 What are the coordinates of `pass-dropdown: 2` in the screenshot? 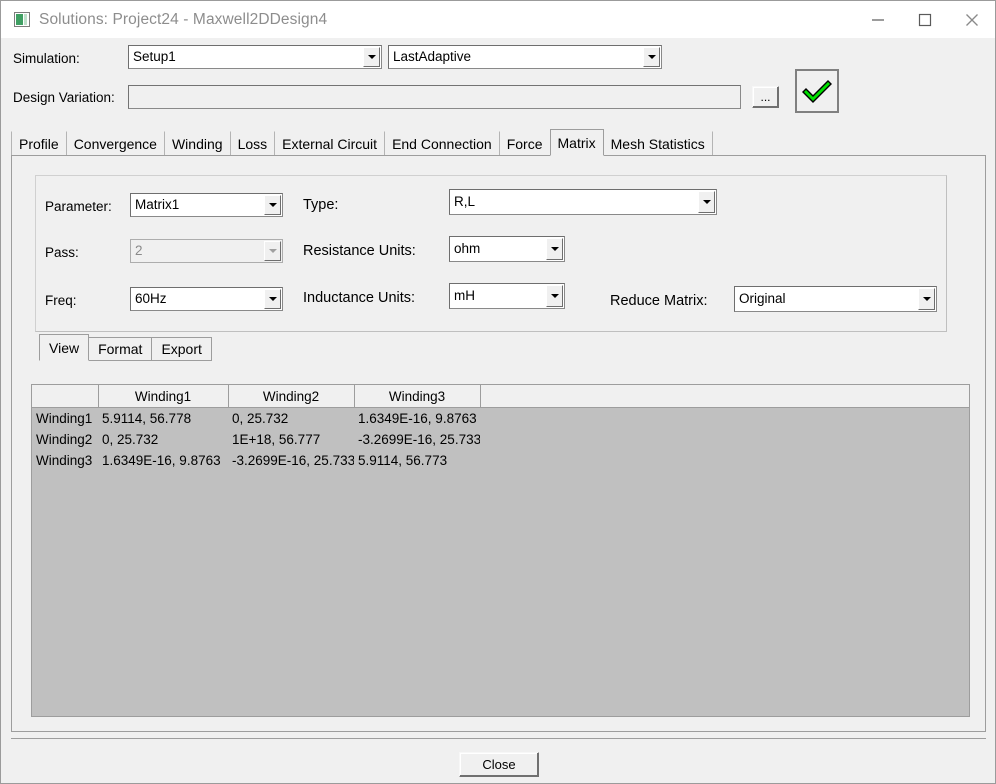 It's located at (206, 251).